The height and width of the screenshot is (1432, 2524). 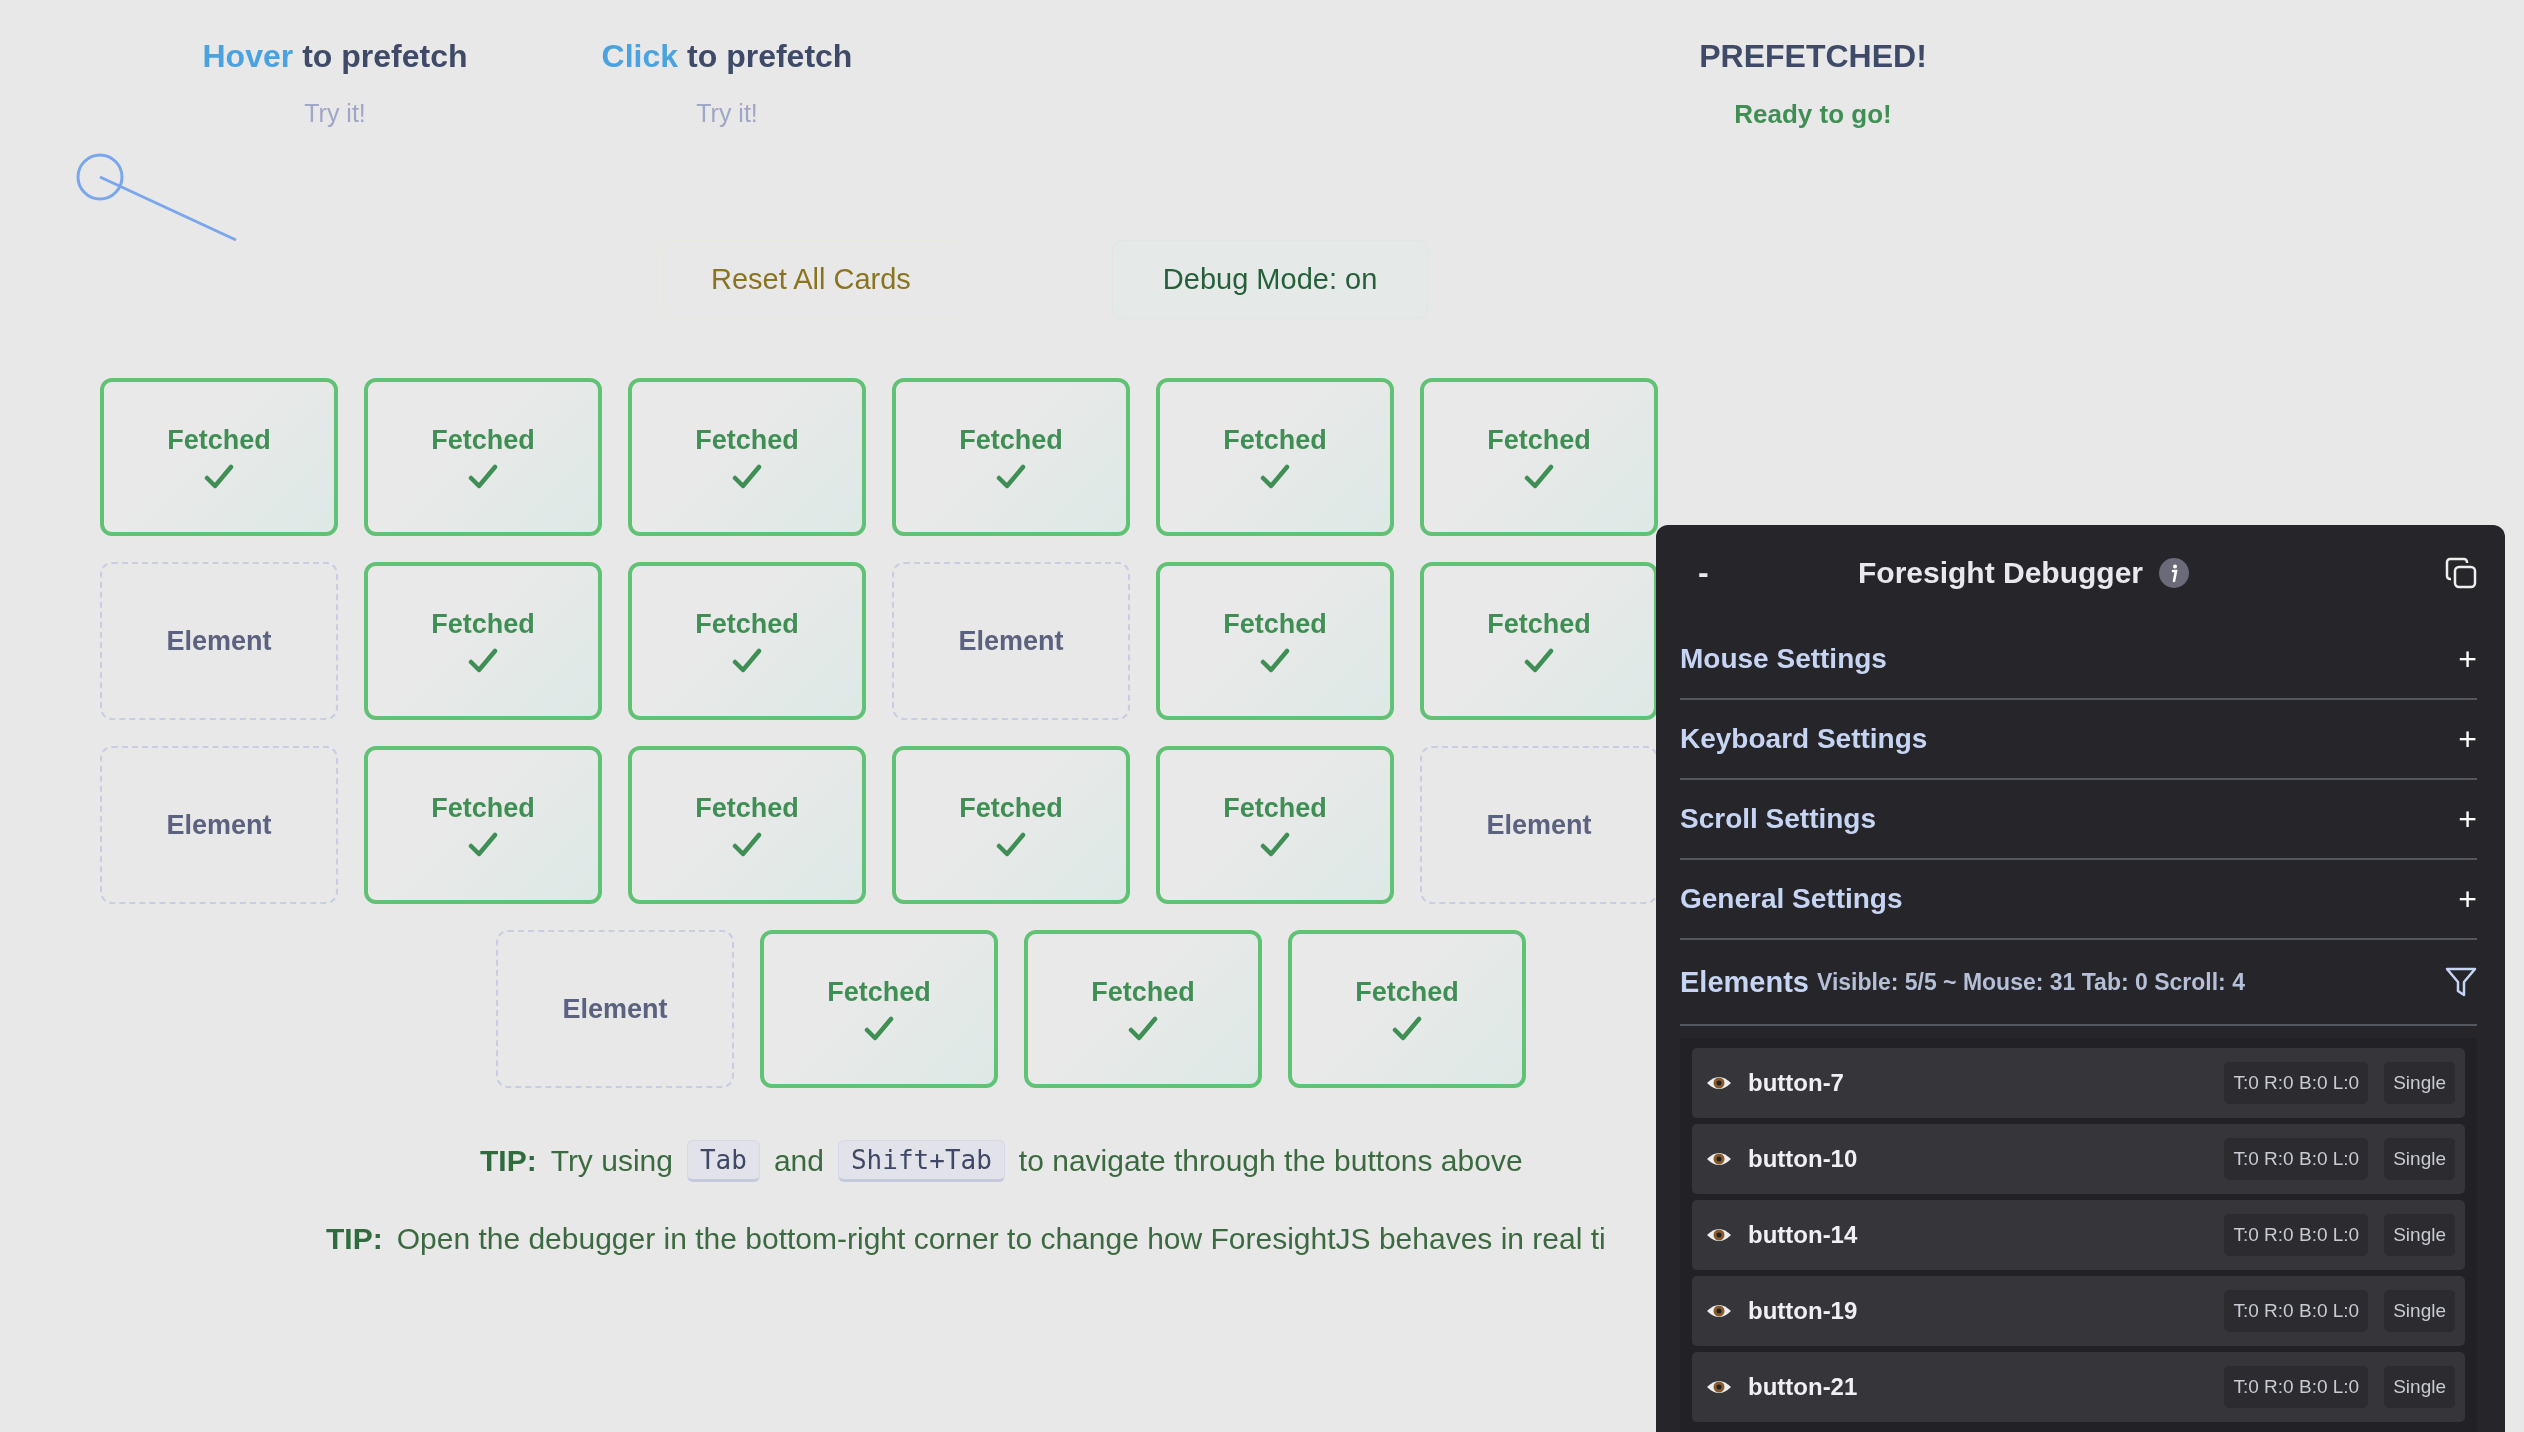 What do you see at coordinates (2461, 982) in the screenshot?
I see `filter-icon` at bounding box center [2461, 982].